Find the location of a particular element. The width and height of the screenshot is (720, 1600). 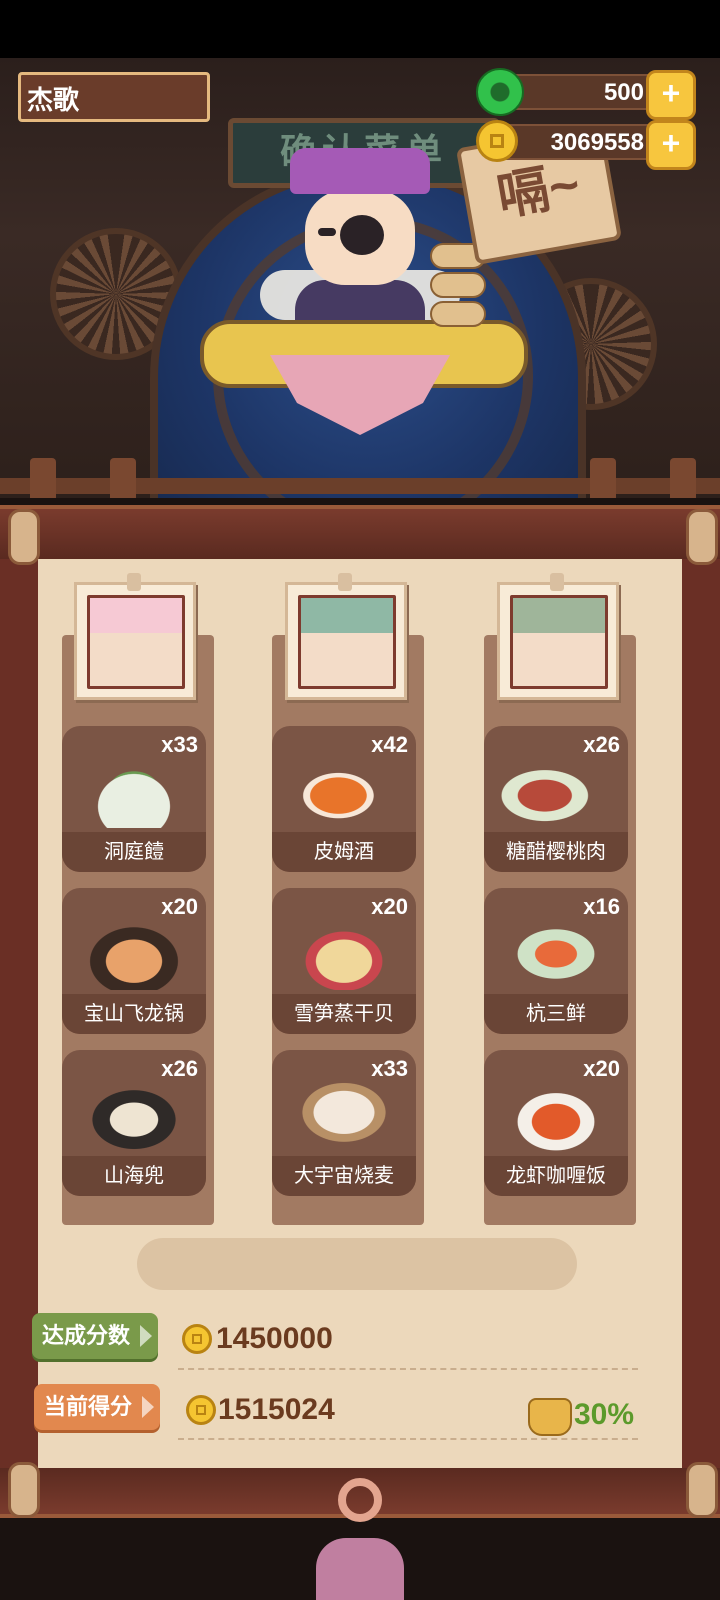

dish-card: x33 大宇宙烧麦 is located at coordinates (344, 1123).